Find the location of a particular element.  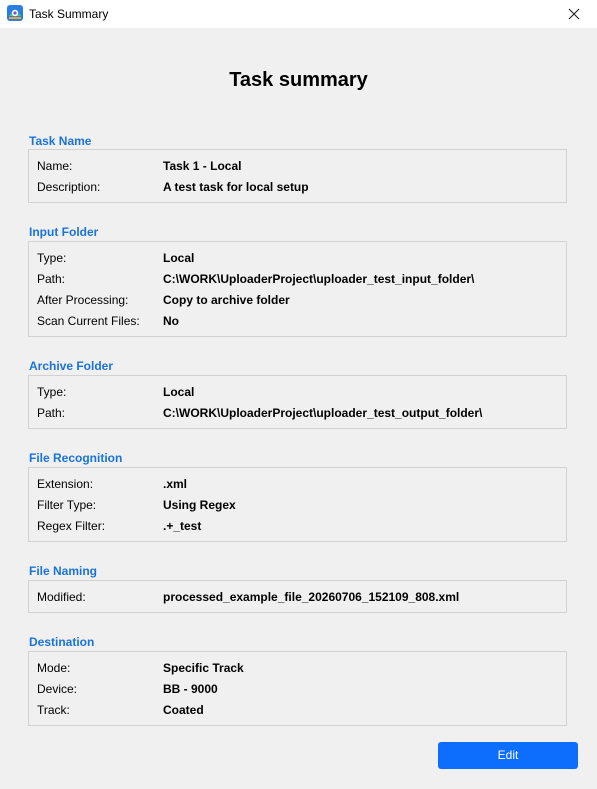

row-label: Name: is located at coordinates (55, 166).